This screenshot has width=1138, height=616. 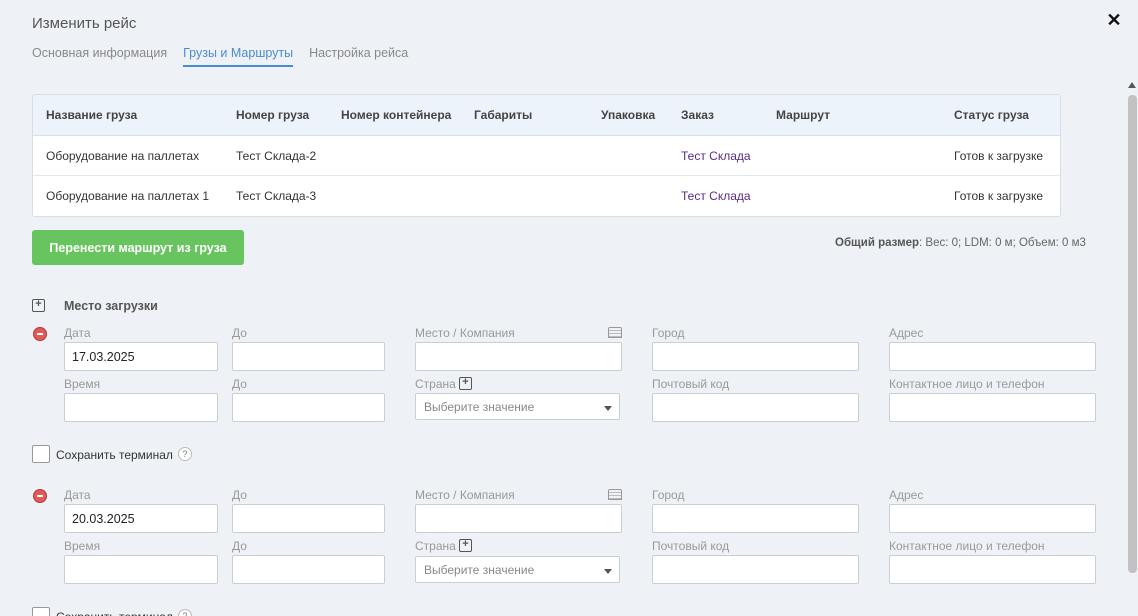 I want to click on cell-name: Оборудование на паллетах, so click(x=123, y=156).